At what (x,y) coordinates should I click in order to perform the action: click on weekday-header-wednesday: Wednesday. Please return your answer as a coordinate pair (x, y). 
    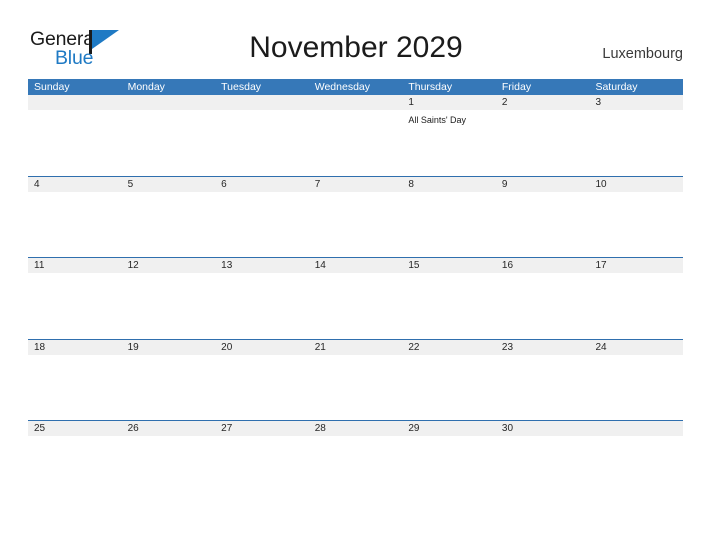
    Looking at the image, I should click on (342, 87).